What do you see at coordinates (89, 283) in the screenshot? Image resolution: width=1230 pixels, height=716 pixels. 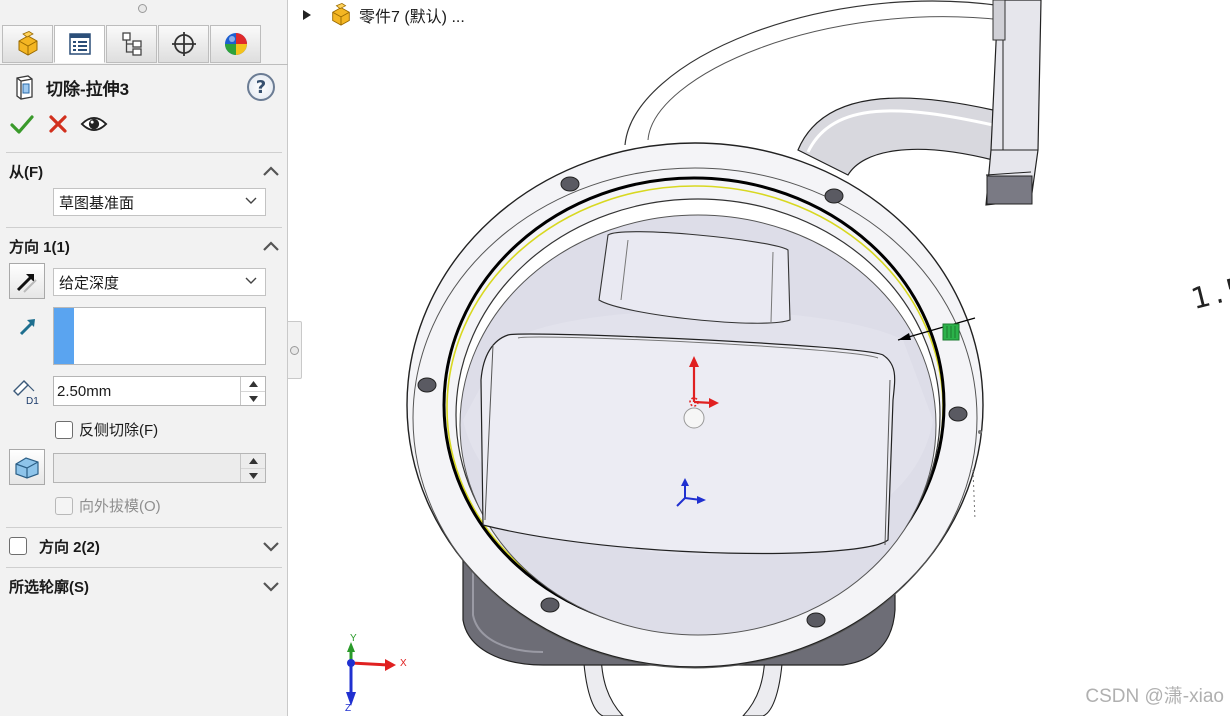 I see `end-condition-value: 给定深度` at bounding box center [89, 283].